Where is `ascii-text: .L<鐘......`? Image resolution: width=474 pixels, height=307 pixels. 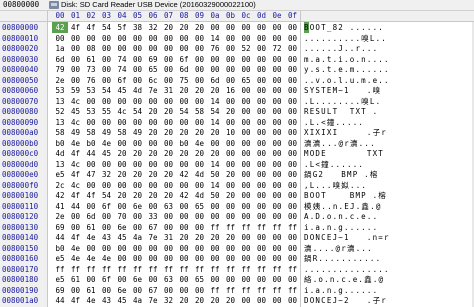 ascii-text: .L<鐘...... is located at coordinates (334, 164).